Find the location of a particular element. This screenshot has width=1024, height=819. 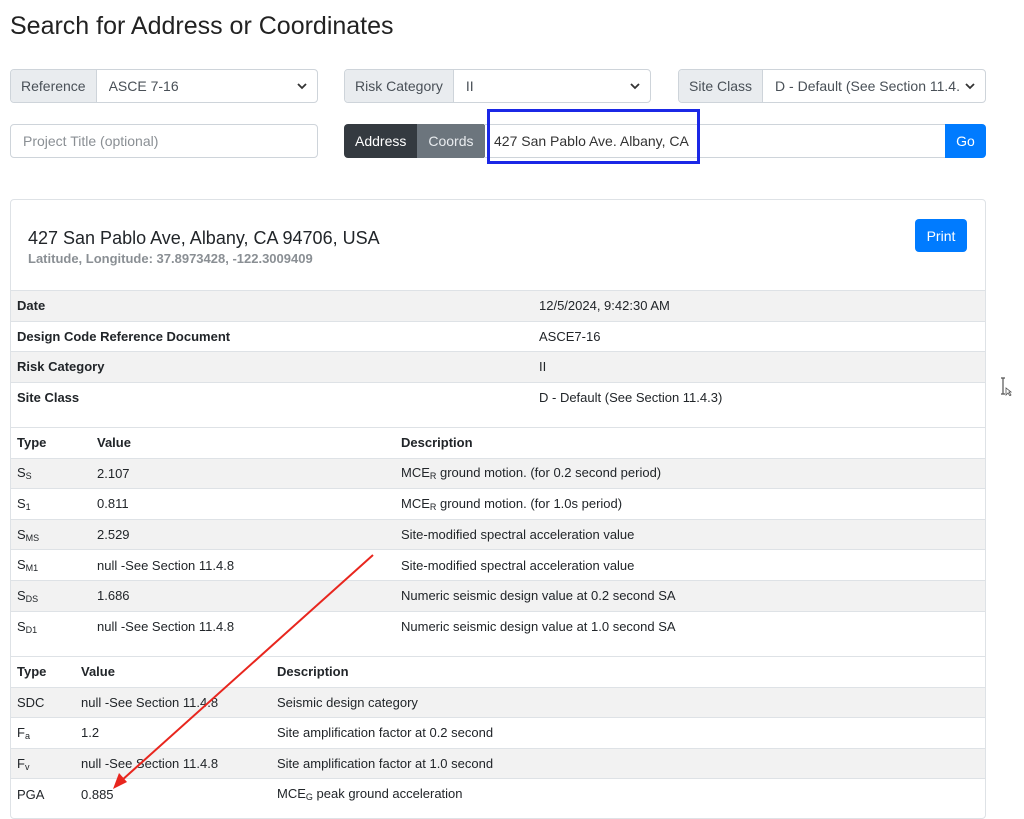

address-input-value: 427 San Pablo Ave. Albany, CA is located at coordinates (591, 141).